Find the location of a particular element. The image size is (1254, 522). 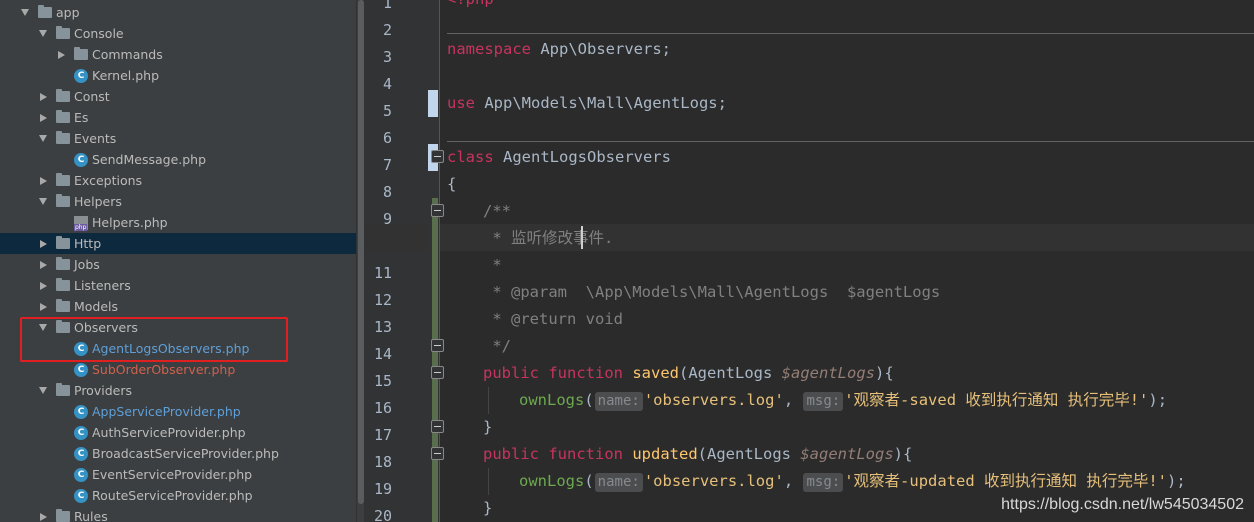

tree-item-kernel-php: C Kernel.php is located at coordinates (178, 75).